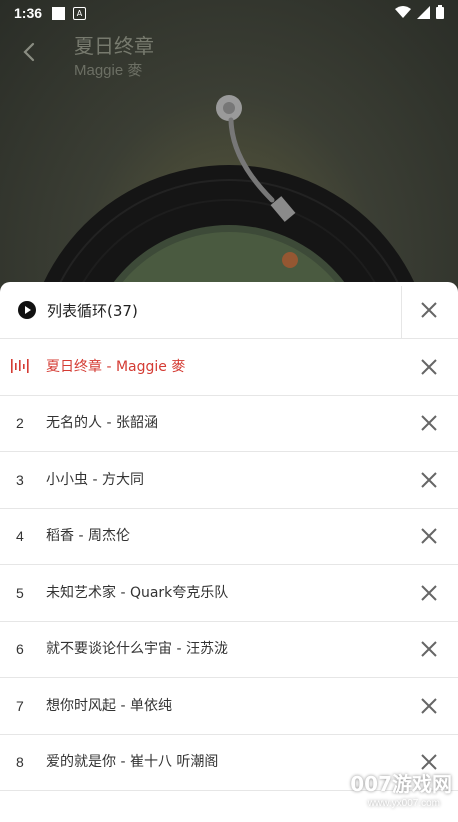 The image size is (458, 822). What do you see at coordinates (429, 310) in the screenshot?
I see `close-icon` at bounding box center [429, 310].